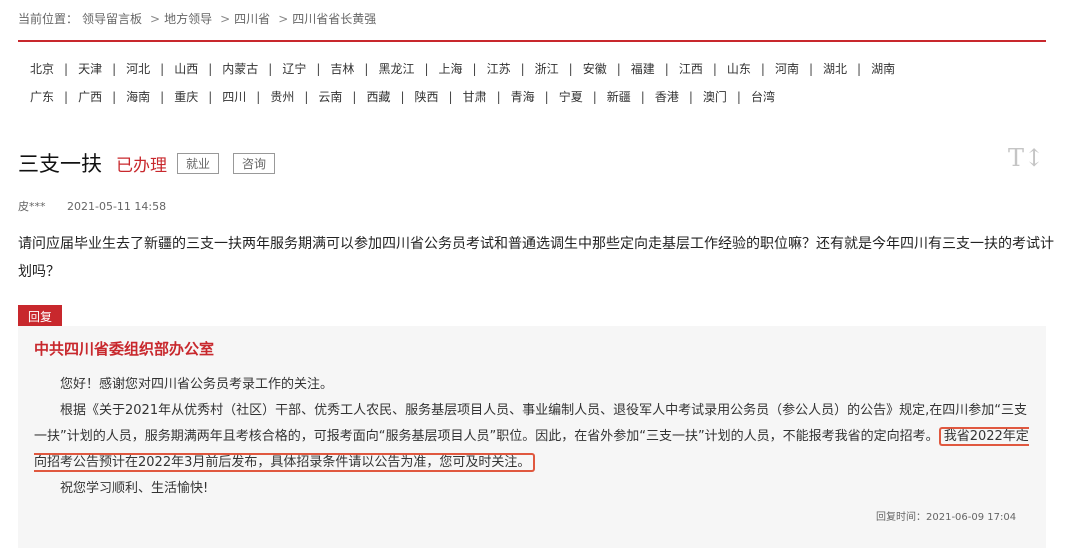  Describe the element at coordinates (396, 68) in the screenshot. I see `region-link: 黑龙江` at that location.